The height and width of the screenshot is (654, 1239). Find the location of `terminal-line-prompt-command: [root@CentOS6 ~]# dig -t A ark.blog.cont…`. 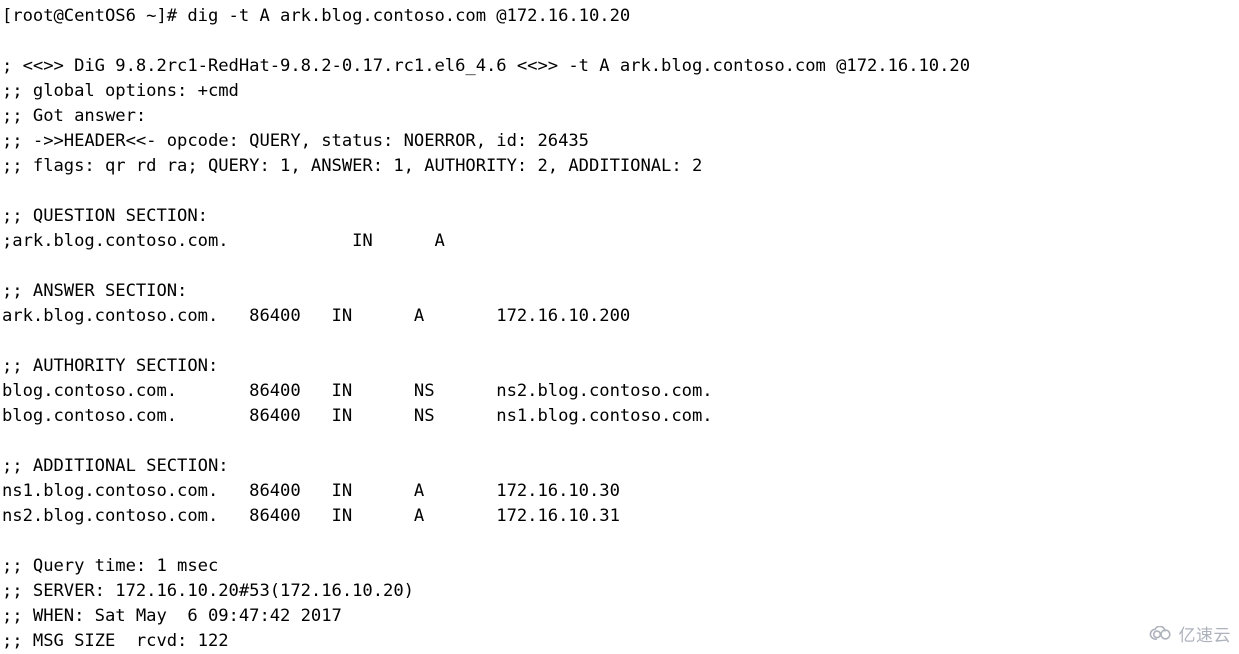

terminal-line-prompt-command: [root@CentOS6 ~]# dig -t A ark.blog.cont… is located at coordinates (316, 16).